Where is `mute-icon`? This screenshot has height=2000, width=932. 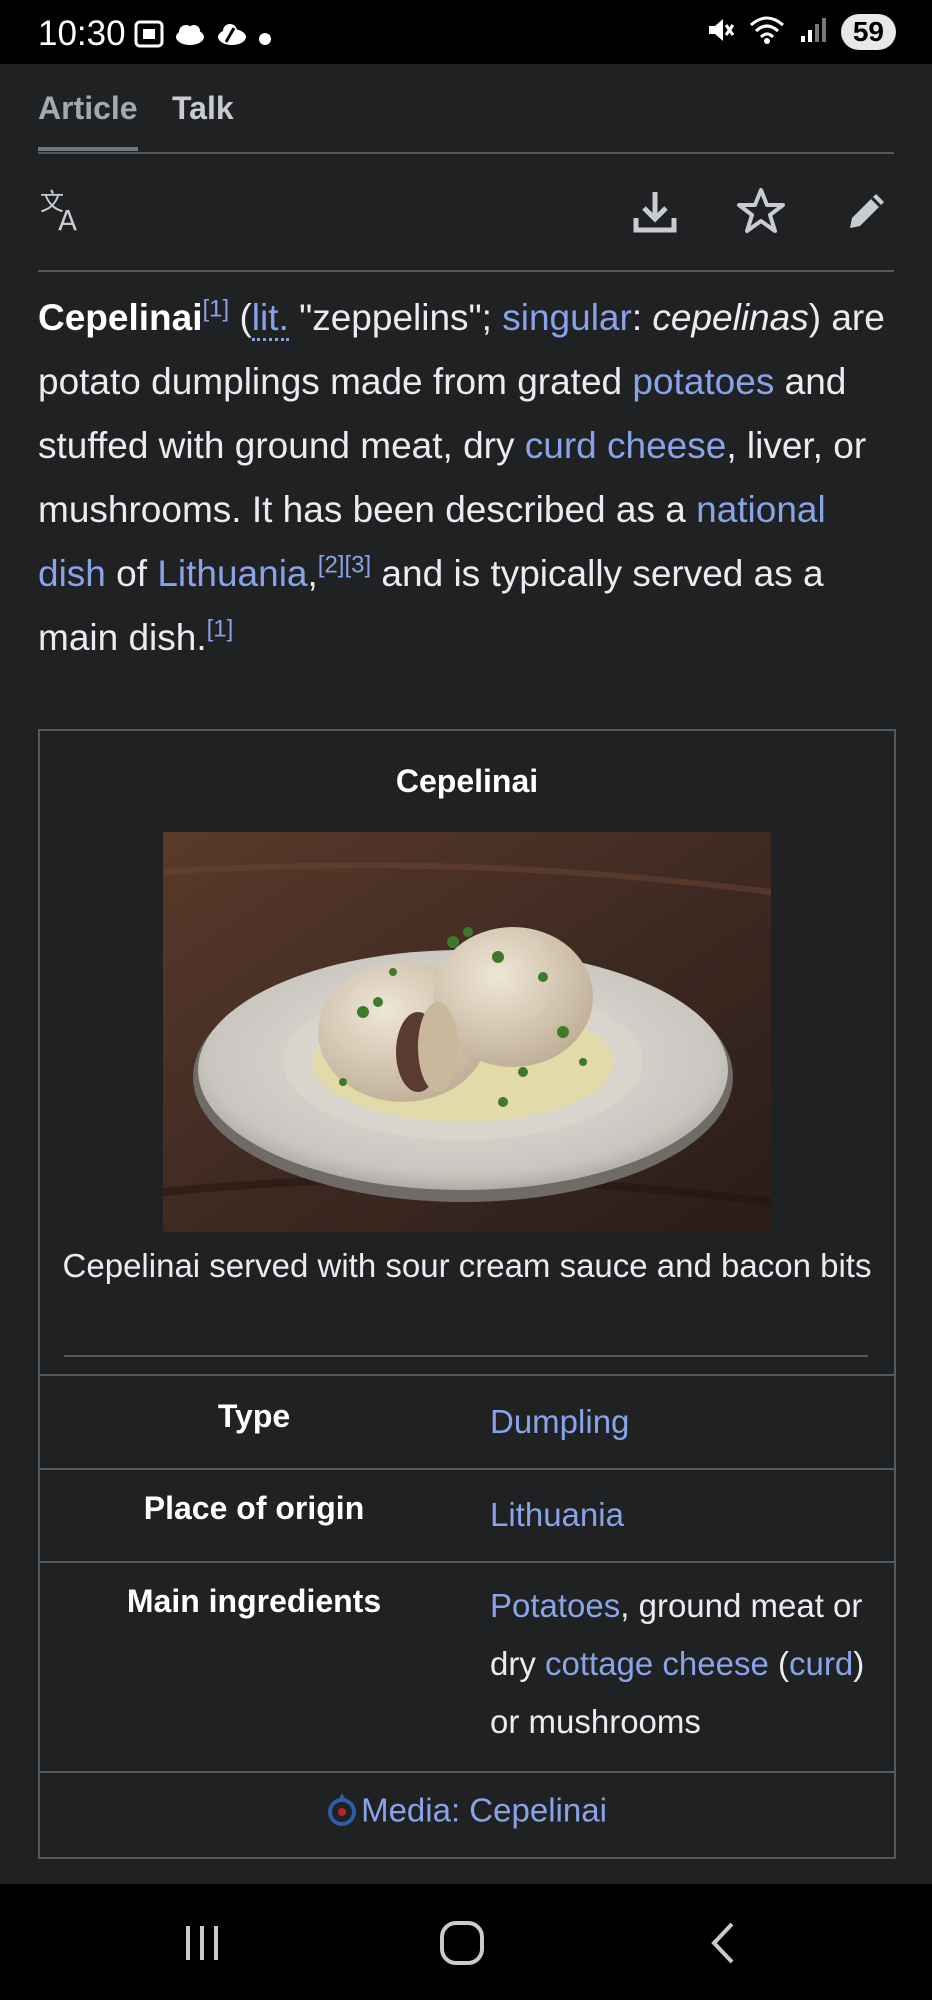 mute-icon is located at coordinates (720, 32).